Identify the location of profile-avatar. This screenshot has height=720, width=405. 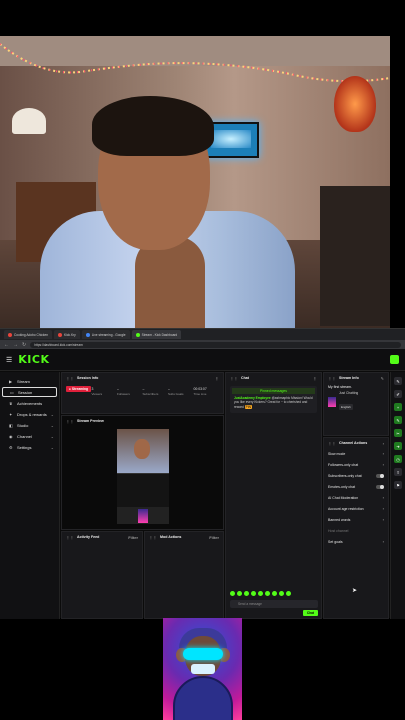
(394, 359).